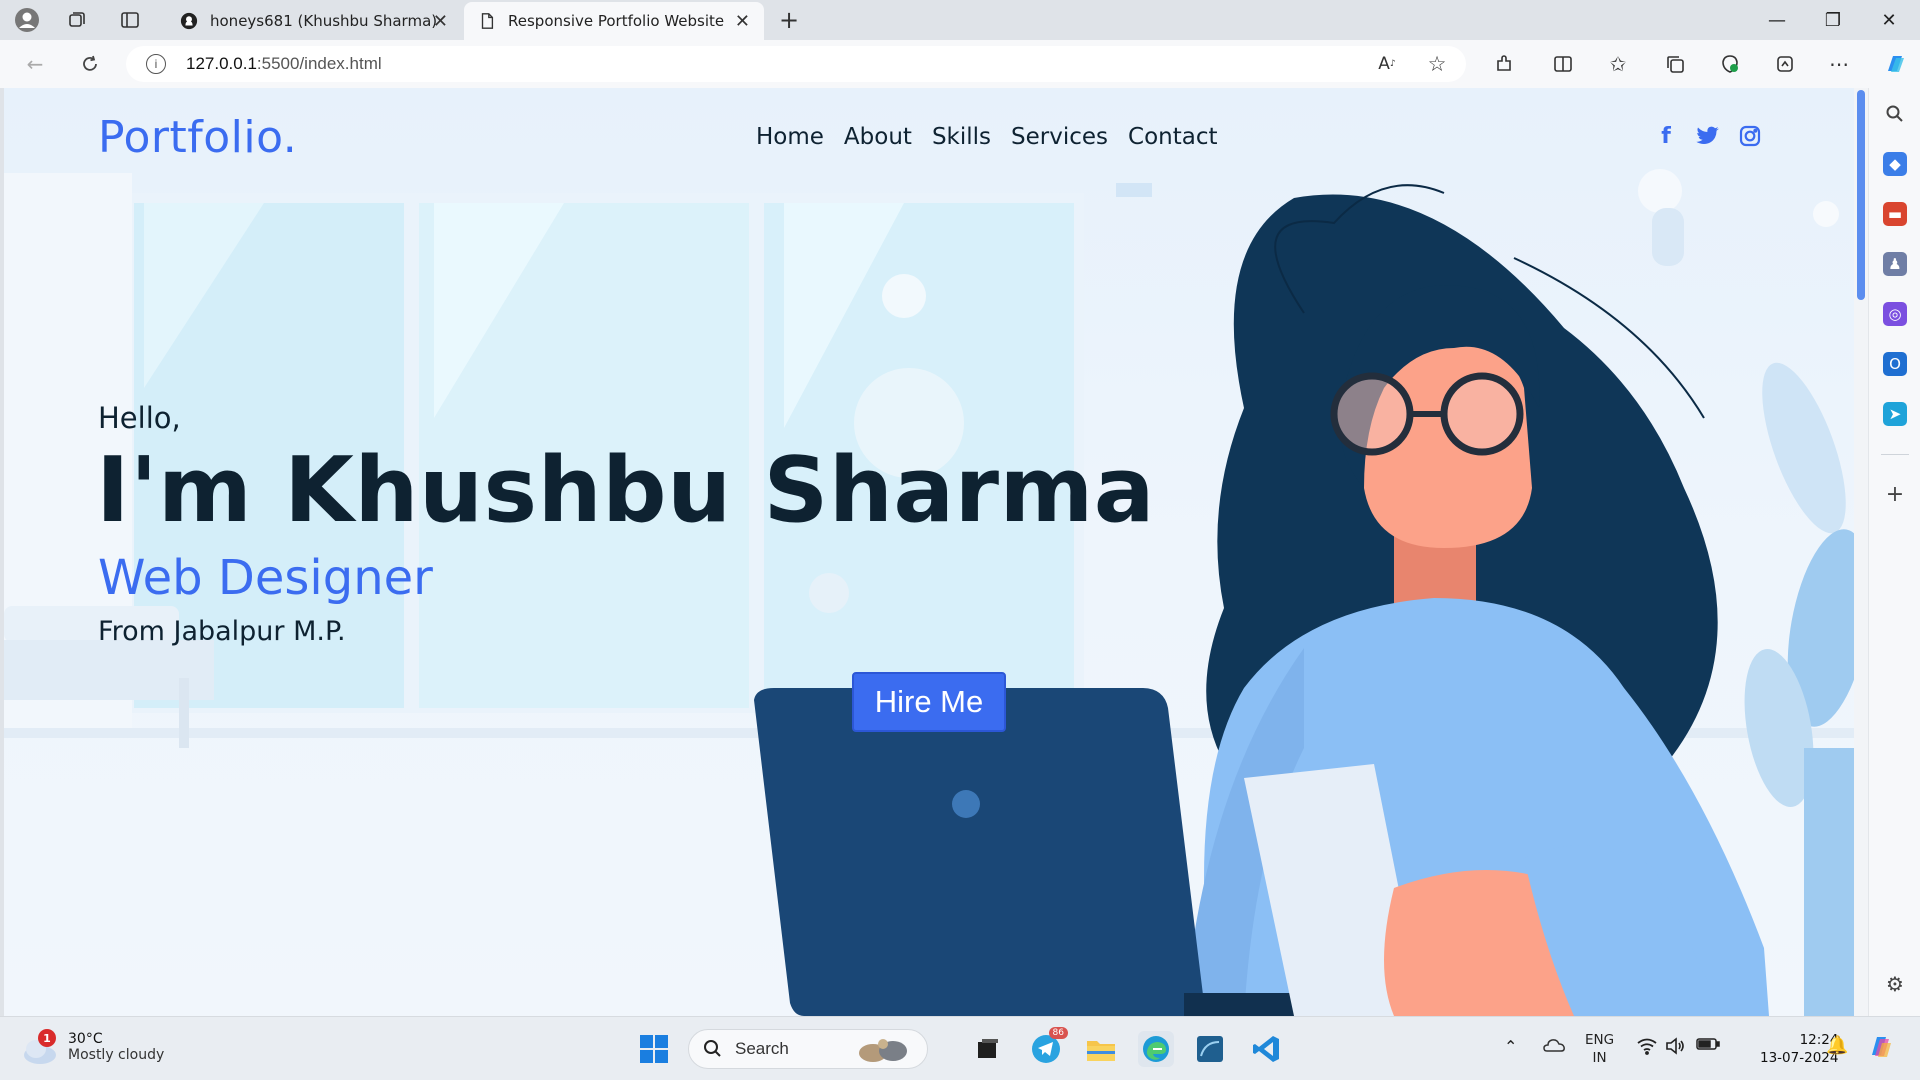  I want to click on refresh-icon, so click(90, 64).